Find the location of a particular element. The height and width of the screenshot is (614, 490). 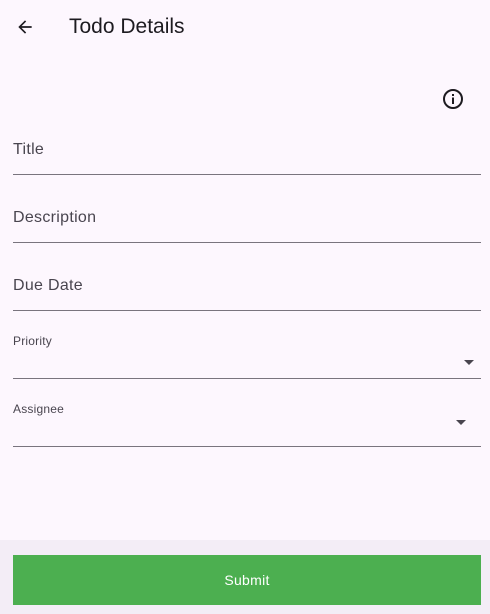

priority-dropdown-label: Priority is located at coordinates (32, 341).